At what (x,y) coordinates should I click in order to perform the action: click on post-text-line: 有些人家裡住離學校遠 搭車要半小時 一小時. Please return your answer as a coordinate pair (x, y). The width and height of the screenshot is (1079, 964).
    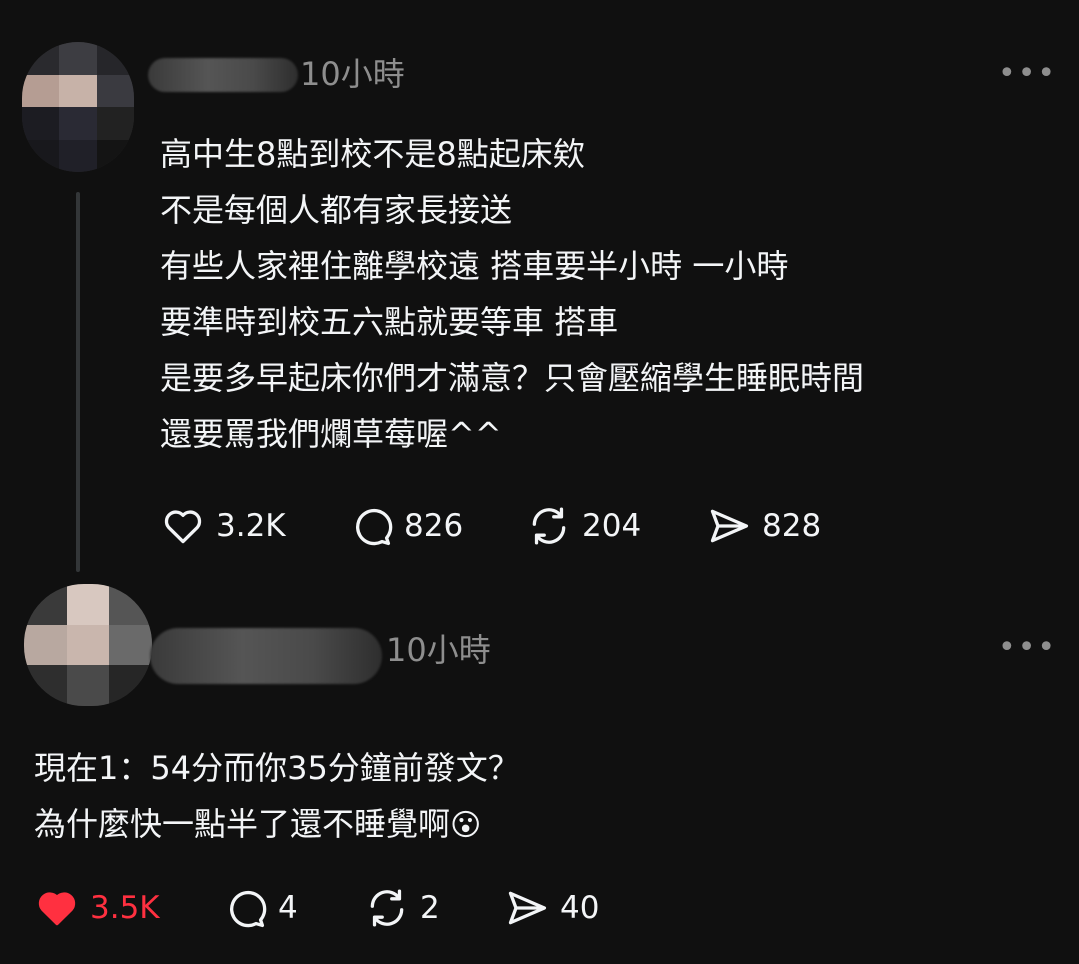
    Looking at the image, I should click on (474, 266).